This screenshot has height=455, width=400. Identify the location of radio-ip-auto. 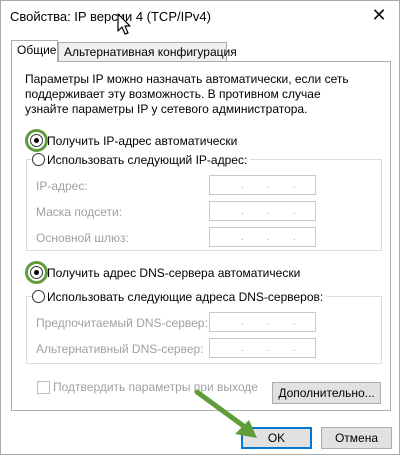
(36, 140).